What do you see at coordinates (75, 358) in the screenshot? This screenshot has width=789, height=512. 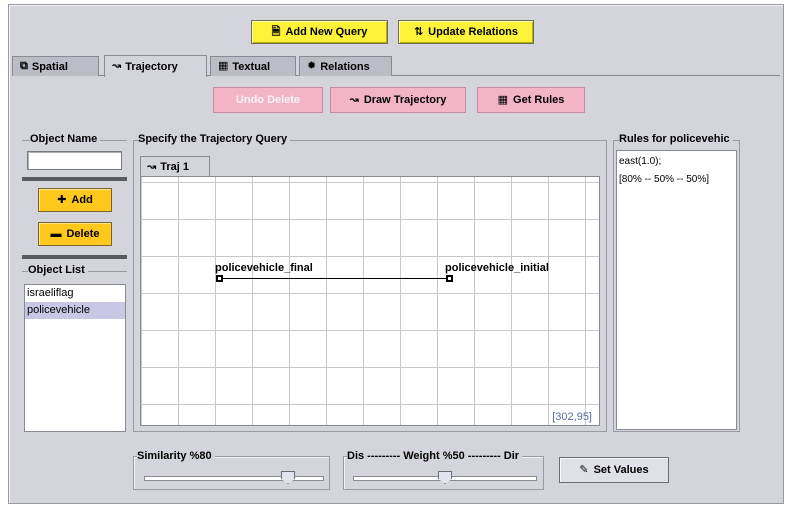 I see `object-list: israeliflag policevehicle` at bounding box center [75, 358].